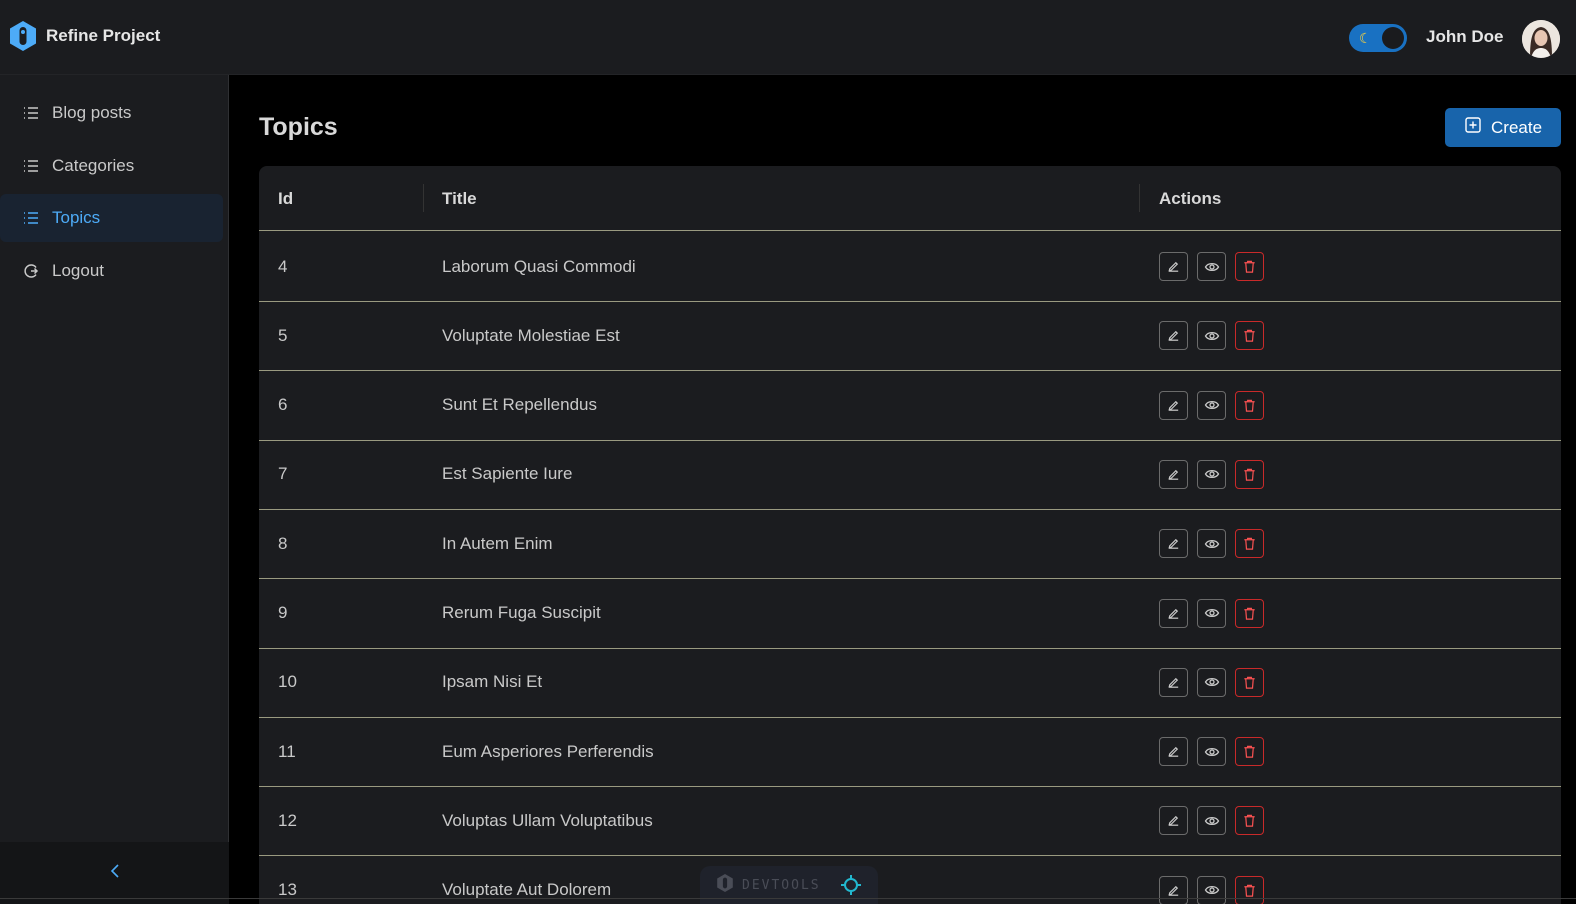 The width and height of the screenshot is (1576, 904). What do you see at coordinates (1473, 127) in the screenshot?
I see `plus-square-icon` at bounding box center [1473, 127].